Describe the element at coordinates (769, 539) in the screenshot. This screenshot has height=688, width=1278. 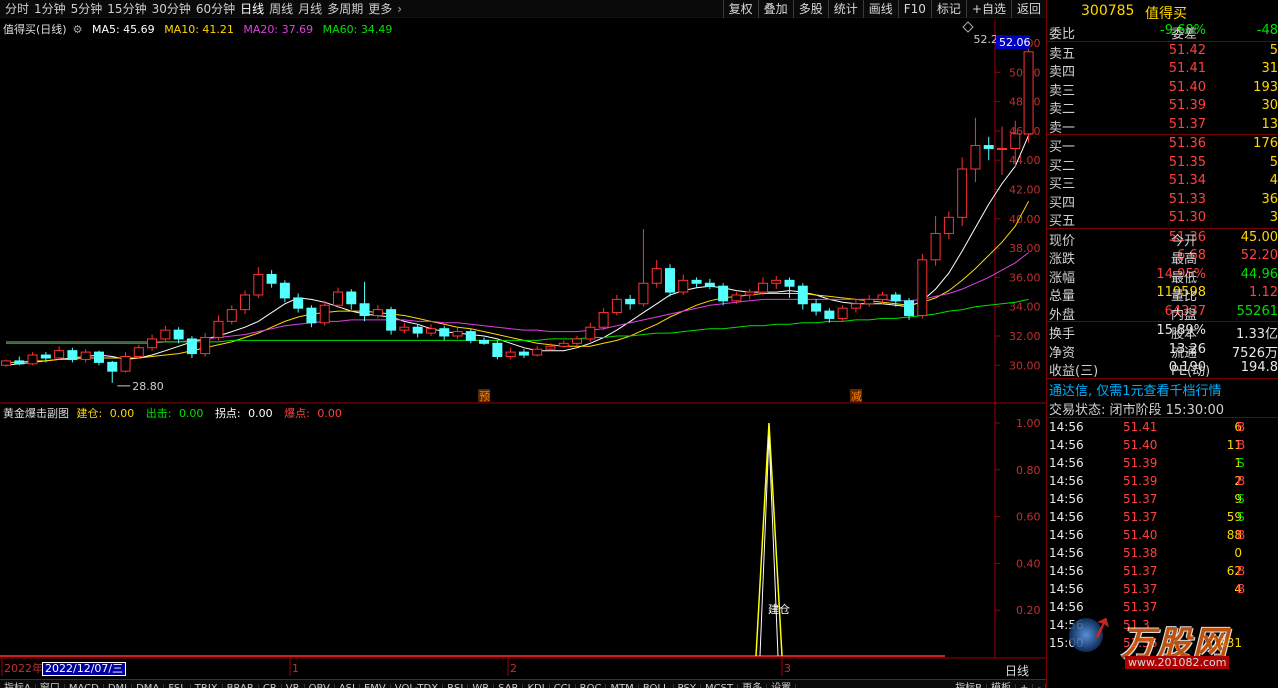
I see `ind-spike-outer` at that location.